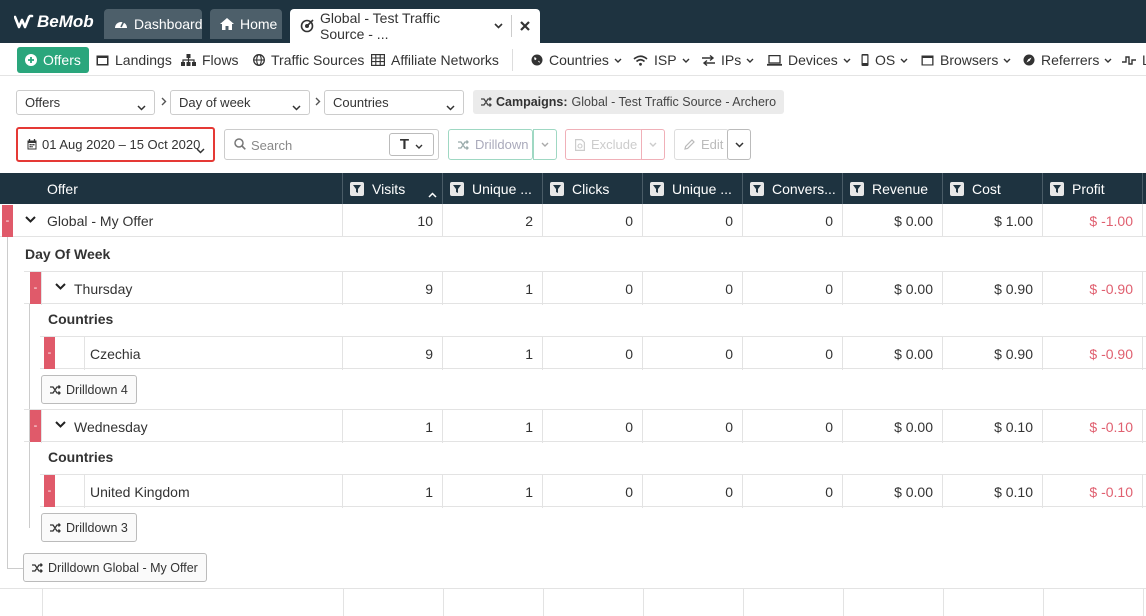  What do you see at coordinates (1029, 60) in the screenshot?
I see `compass-icon` at bounding box center [1029, 60].